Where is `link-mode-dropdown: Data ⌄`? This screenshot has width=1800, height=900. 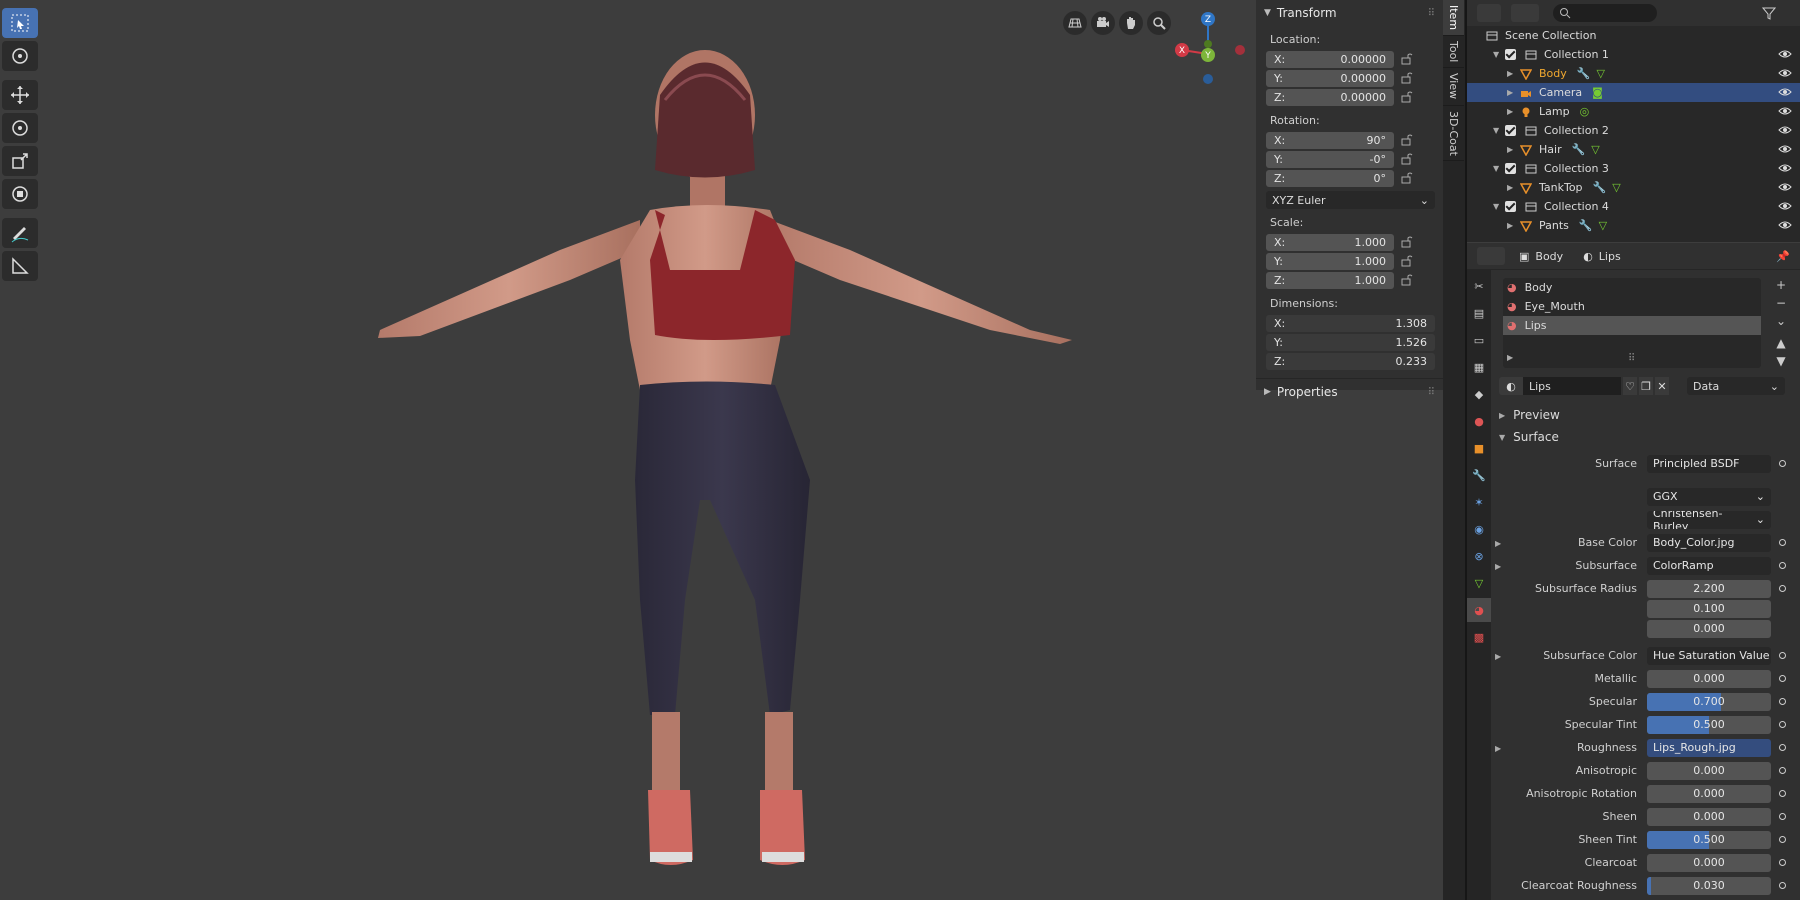 link-mode-dropdown: Data ⌄ is located at coordinates (1736, 386).